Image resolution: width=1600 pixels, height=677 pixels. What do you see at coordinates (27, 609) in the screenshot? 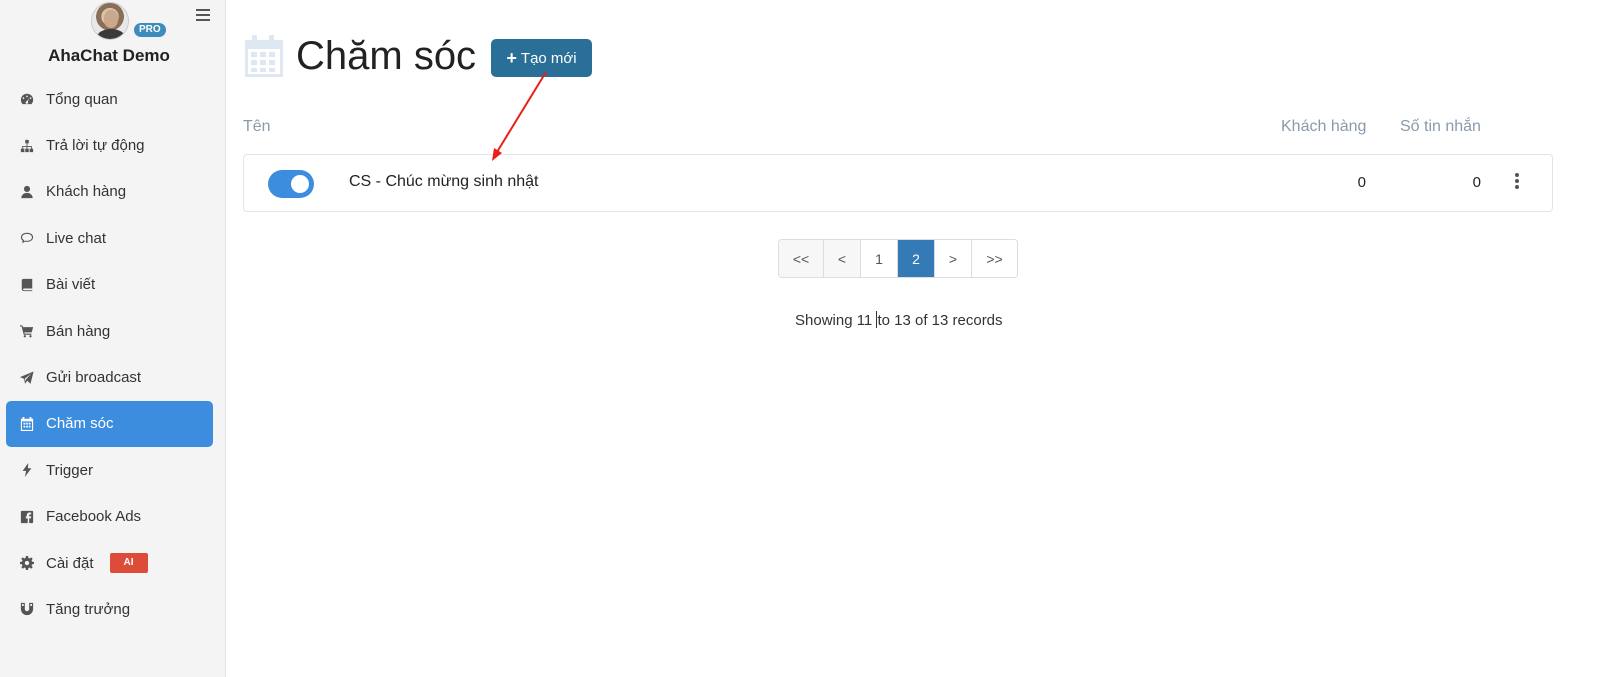
I see `magnet-icon` at bounding box center [27, 609].